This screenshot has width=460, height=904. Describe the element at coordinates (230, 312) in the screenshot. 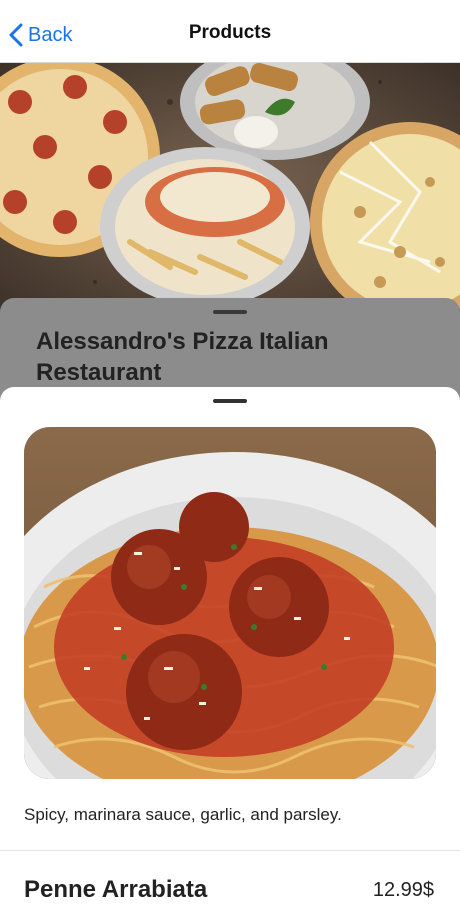

I see `sheet-grabber` at that location.